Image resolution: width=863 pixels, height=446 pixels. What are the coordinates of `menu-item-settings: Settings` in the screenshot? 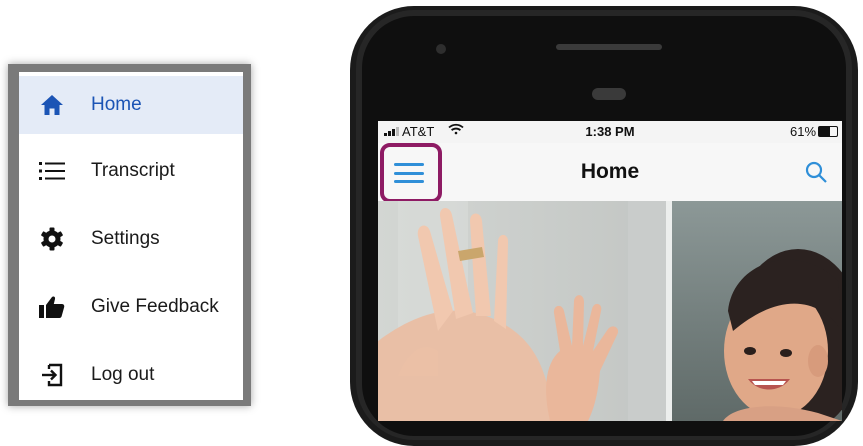 It's located at (131, 239).